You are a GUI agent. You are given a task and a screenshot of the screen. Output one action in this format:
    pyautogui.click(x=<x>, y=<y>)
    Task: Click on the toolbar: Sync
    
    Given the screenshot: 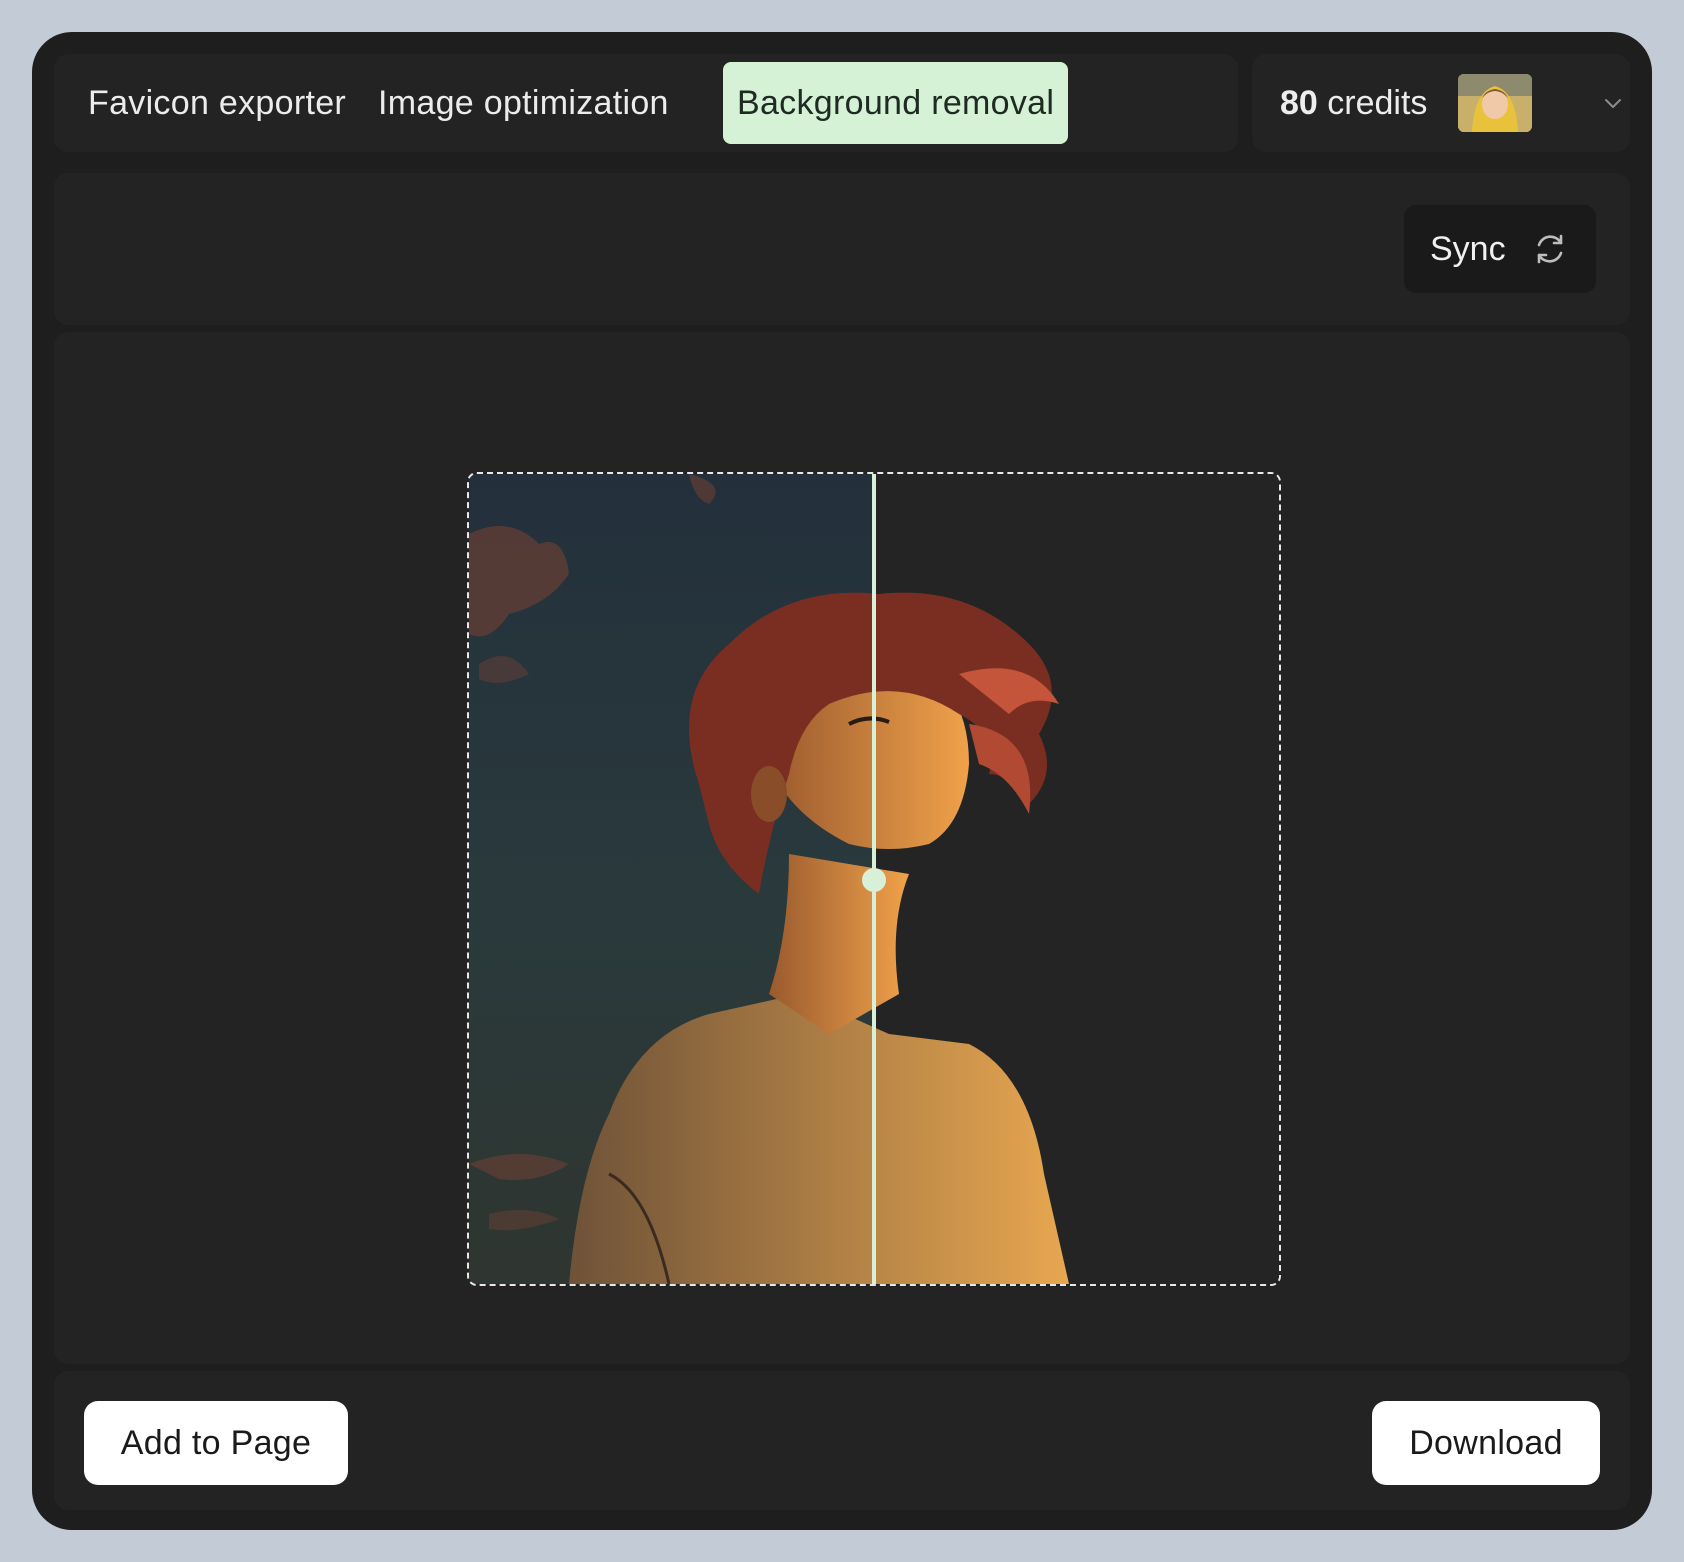 What is the action you would take?
    pyautogui.click(x=842, y=249)
    